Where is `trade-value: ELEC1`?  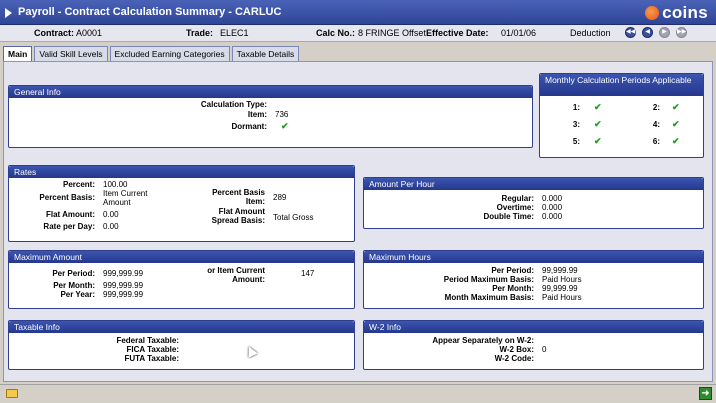 trade-value: ELEC1 is located at coordinates (234, 33).